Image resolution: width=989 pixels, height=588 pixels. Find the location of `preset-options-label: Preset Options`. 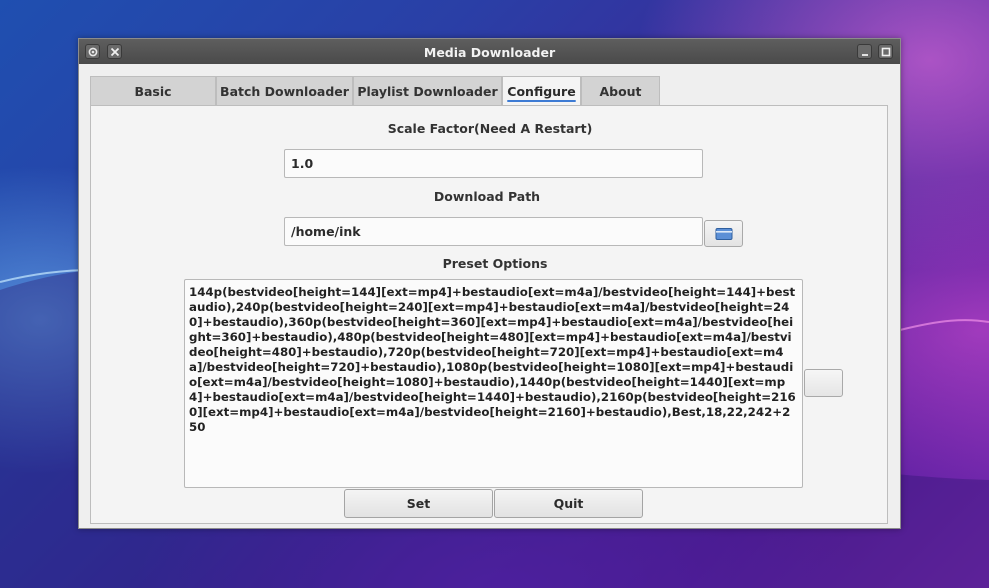

preset-options-label: Preset Options is located at coordinates (495, 263).